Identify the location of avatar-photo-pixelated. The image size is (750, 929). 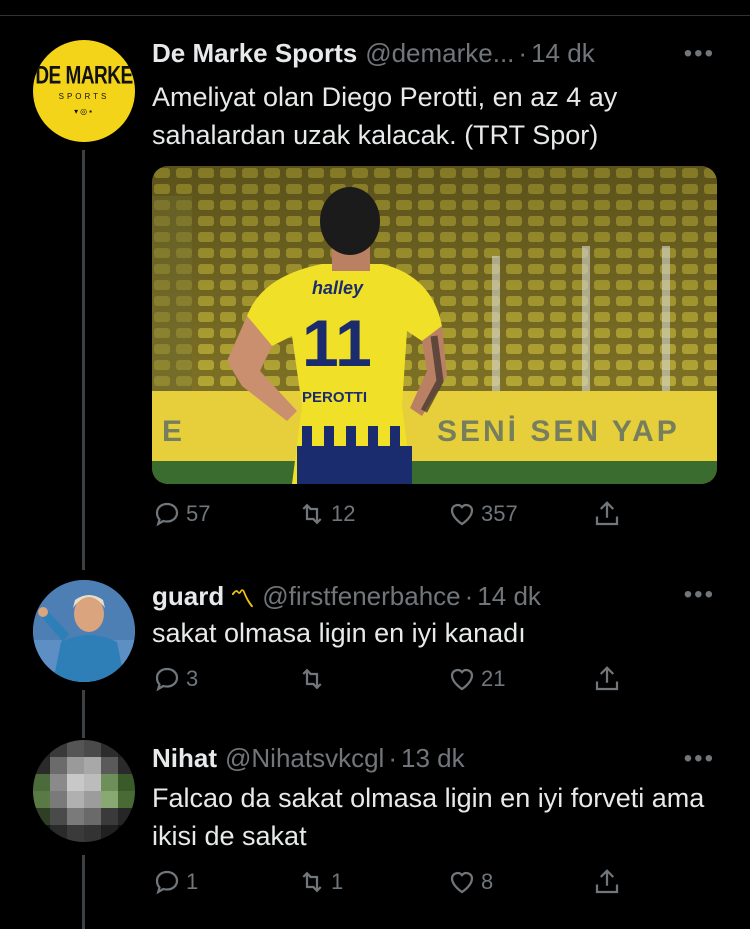
(84, 791).